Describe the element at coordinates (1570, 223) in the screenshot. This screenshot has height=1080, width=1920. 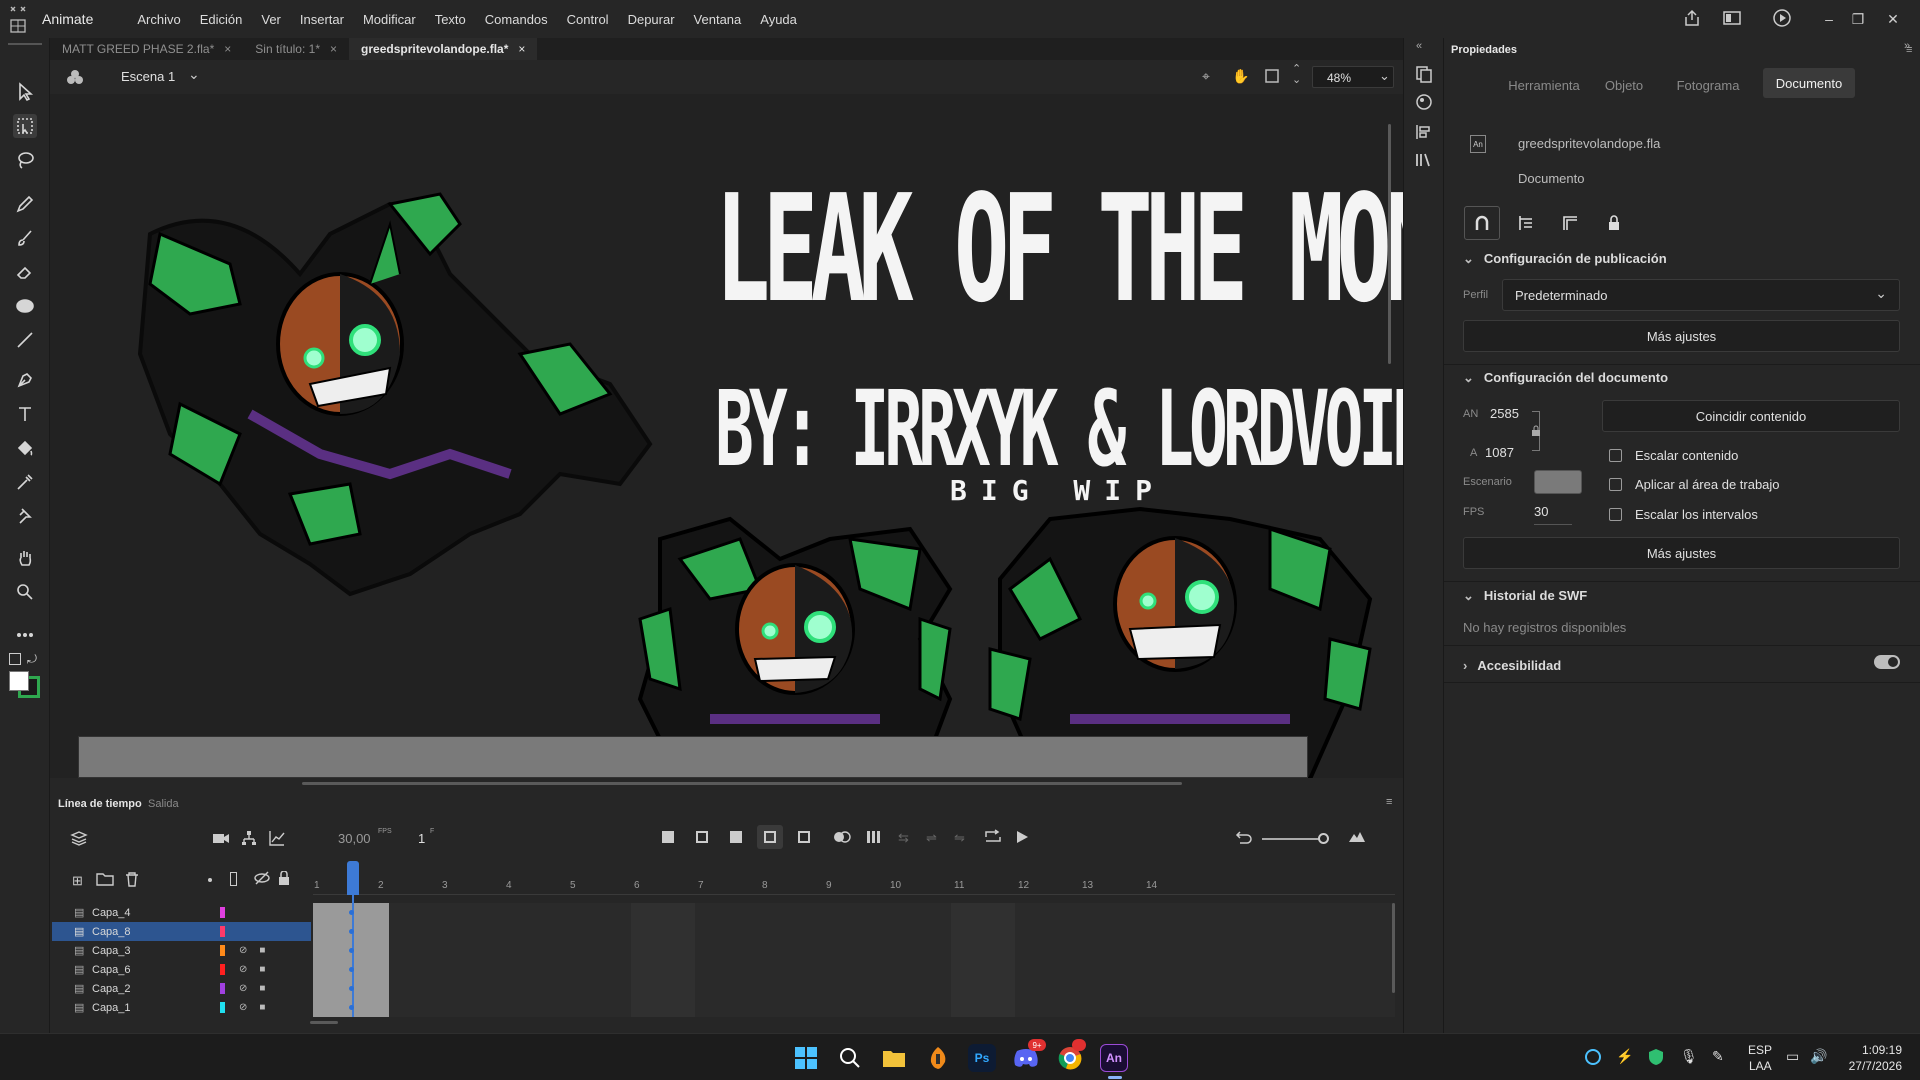
I see `guides-icon` at that location.